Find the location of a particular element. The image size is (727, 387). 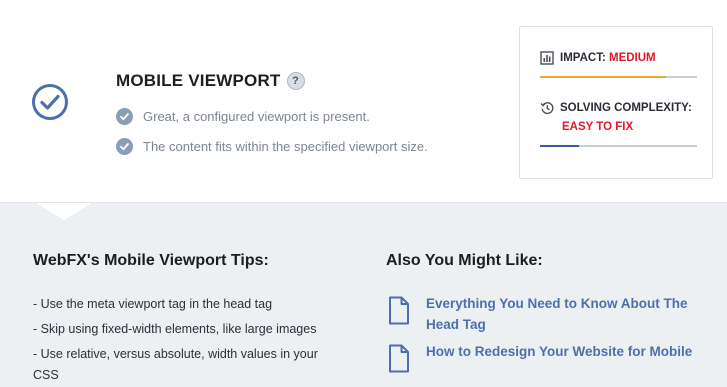

bar-chart-icon is located at coordinates (547, 58).